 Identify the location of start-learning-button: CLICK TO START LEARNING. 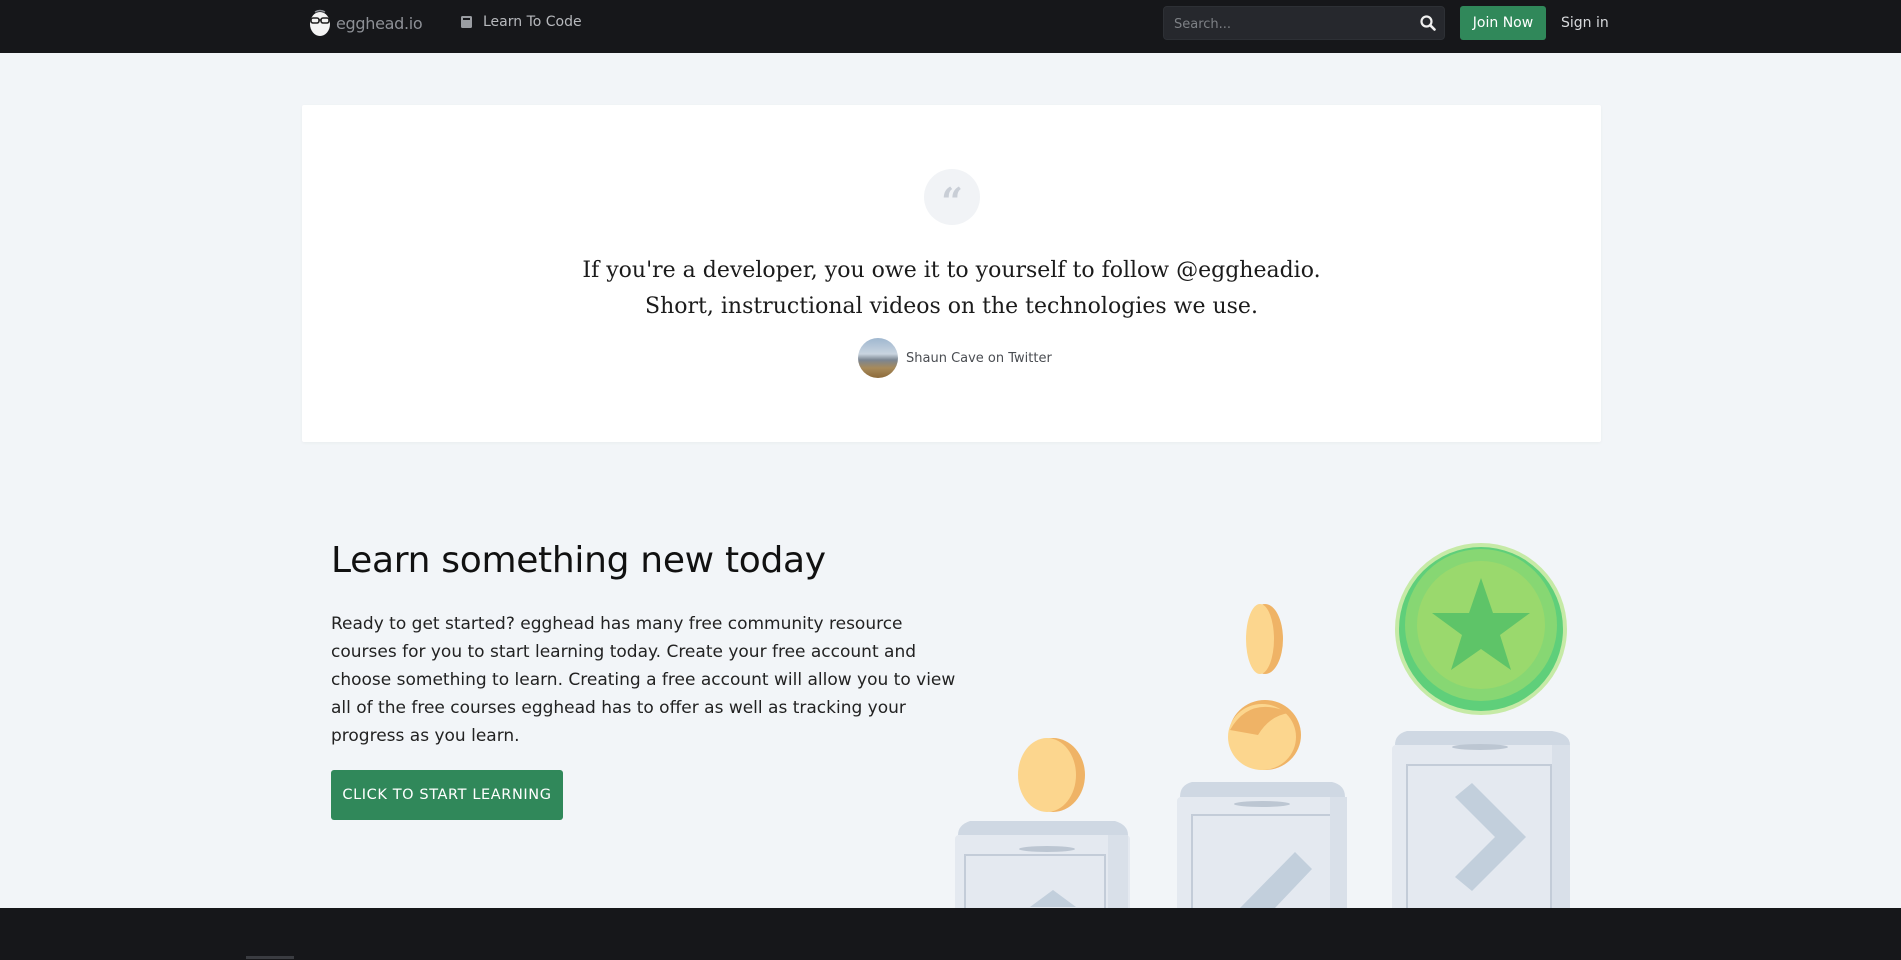
(447, 795).